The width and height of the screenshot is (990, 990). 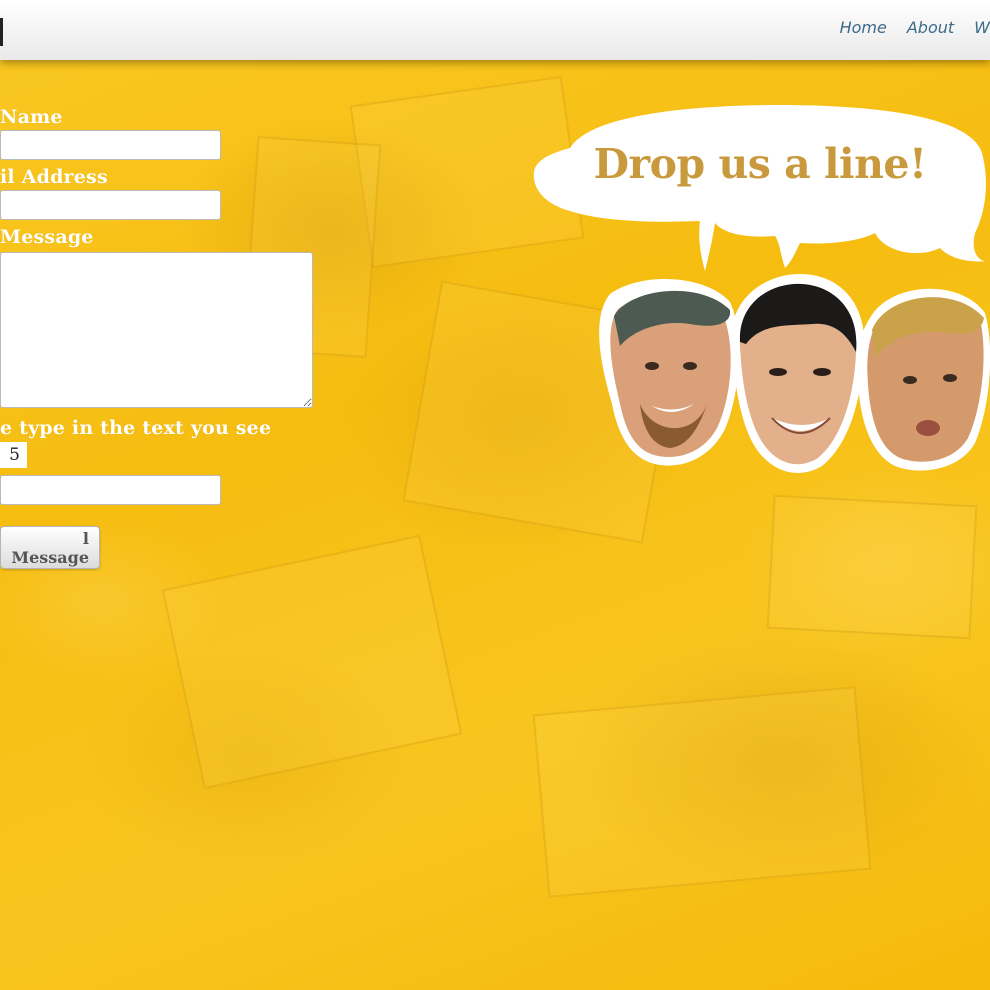 I want to click on nav-link-about: About, so click(x=930, y=27).